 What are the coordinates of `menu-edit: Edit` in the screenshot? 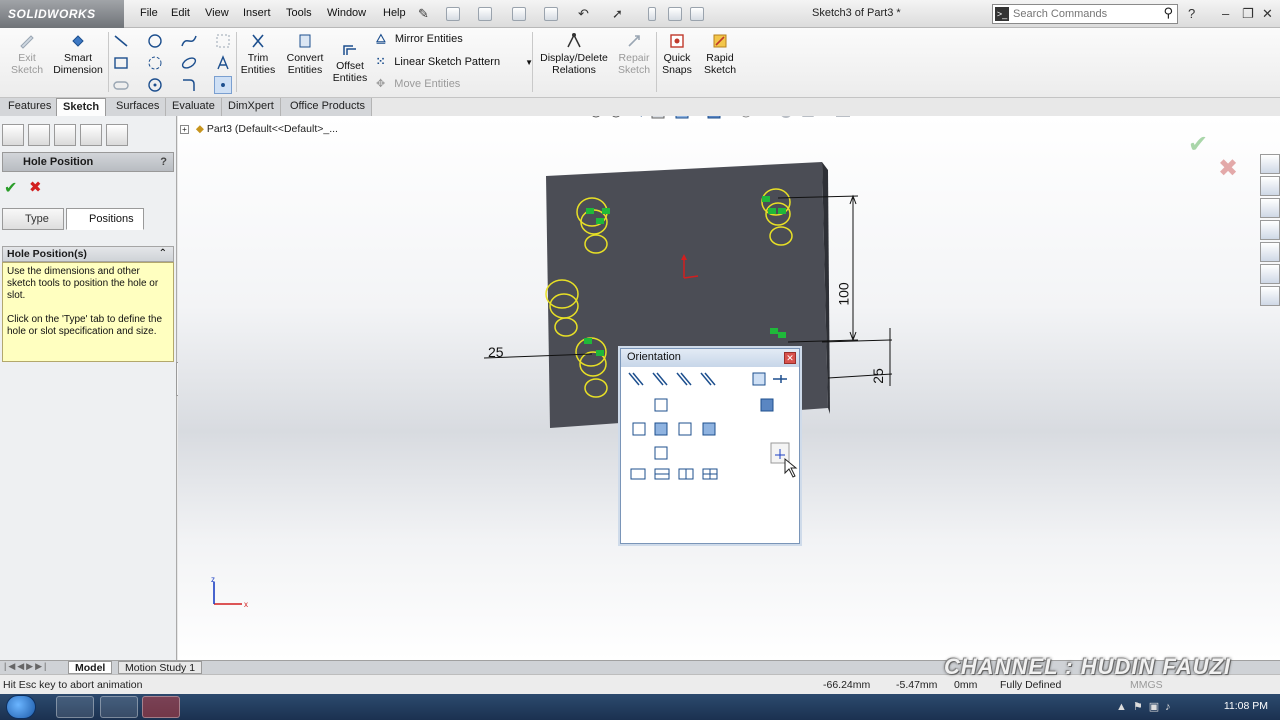 It's located at (180, 13).